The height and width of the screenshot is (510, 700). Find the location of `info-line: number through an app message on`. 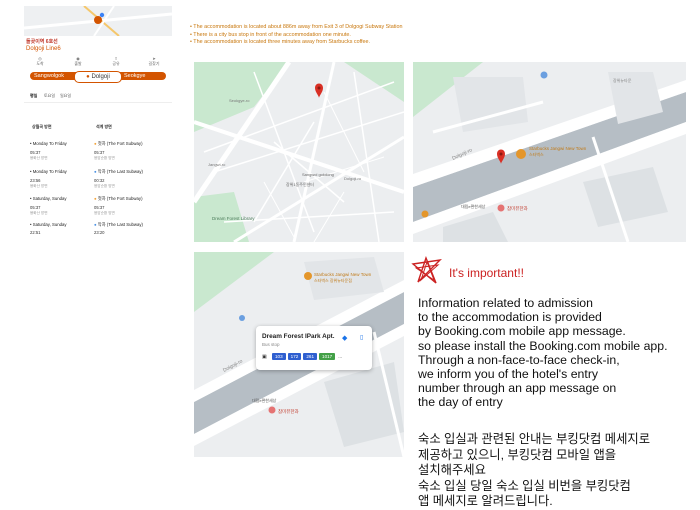

info-line: number through an app message on is located at coordinates (517, 388).